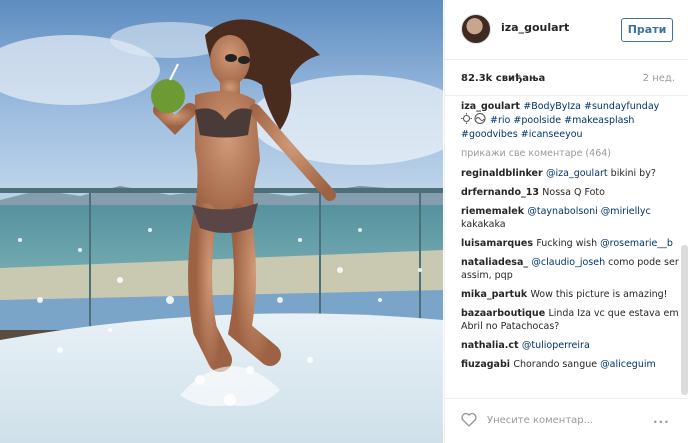 The image size is (688, 443). What do you see at coordinates (535, 27) in the screenshot?
I see `owner-username: iza_goulart` at bounding box center [535, 27].